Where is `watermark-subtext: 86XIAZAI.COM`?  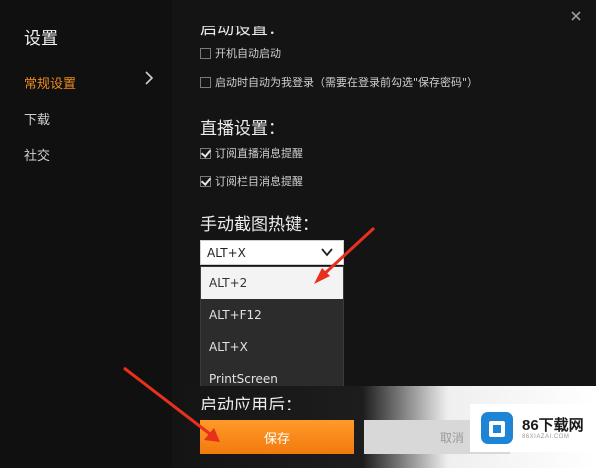 watermark-subtext: 86XIAZAI.COM is located at coordinates (546, 436).